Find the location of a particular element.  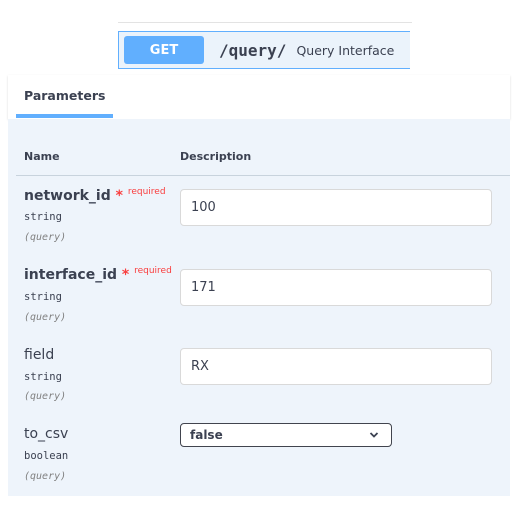

http-method-badge: GET is located at coordinates (164, 50).